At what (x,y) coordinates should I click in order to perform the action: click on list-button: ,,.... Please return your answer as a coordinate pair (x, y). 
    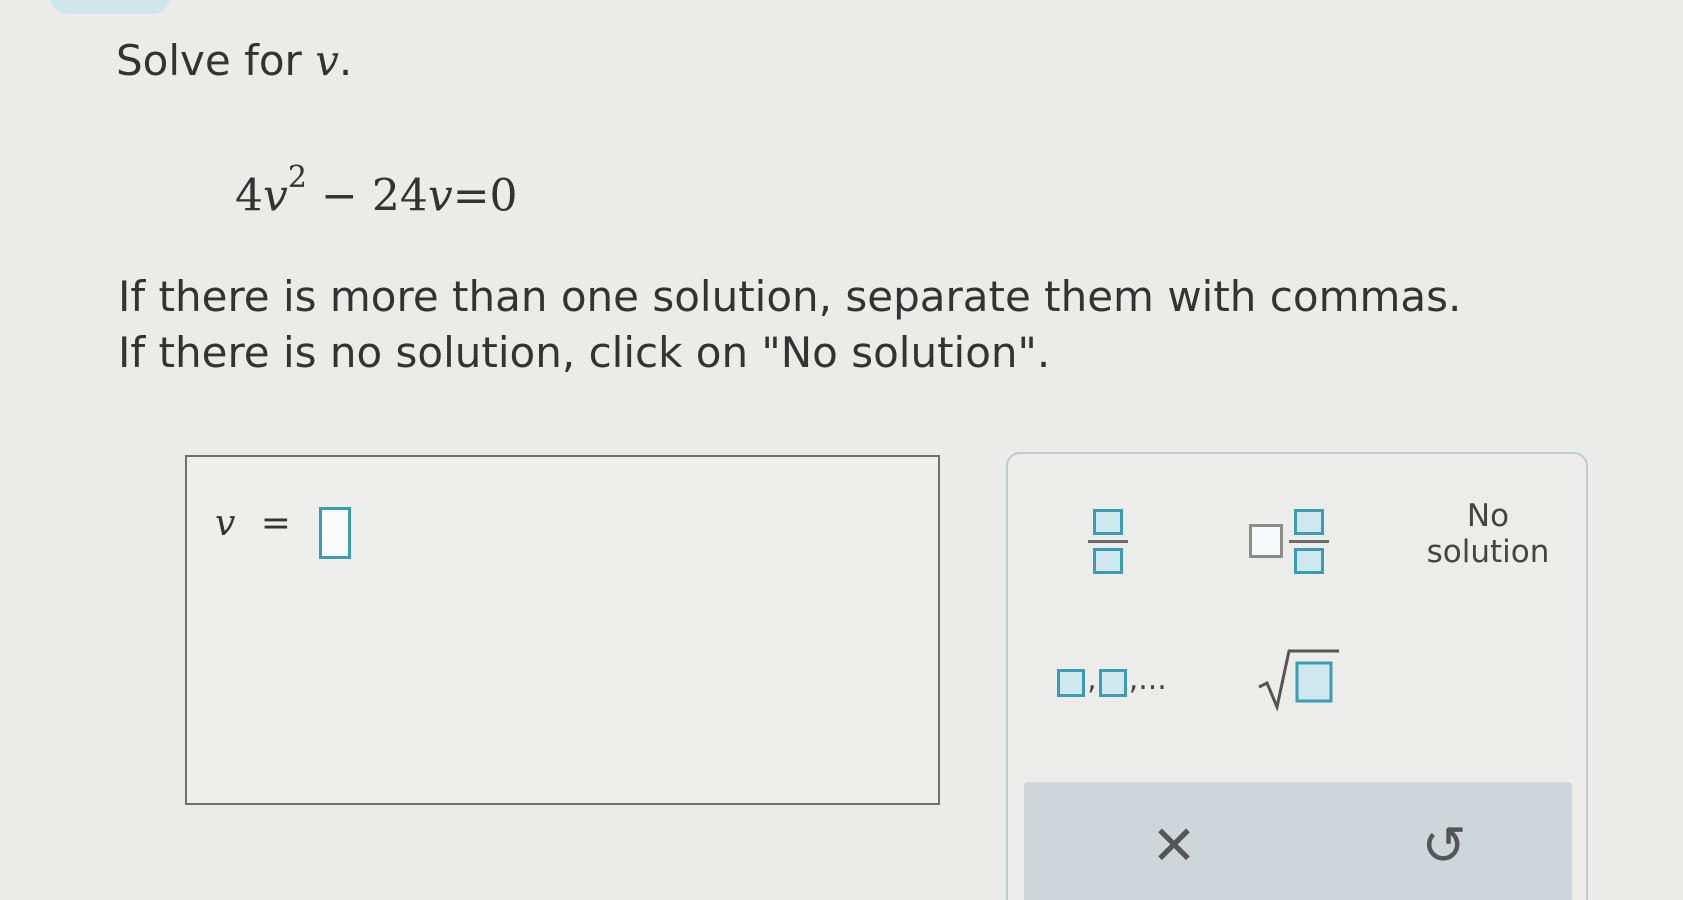
    Looking at the image, I should click on (1111, 679).